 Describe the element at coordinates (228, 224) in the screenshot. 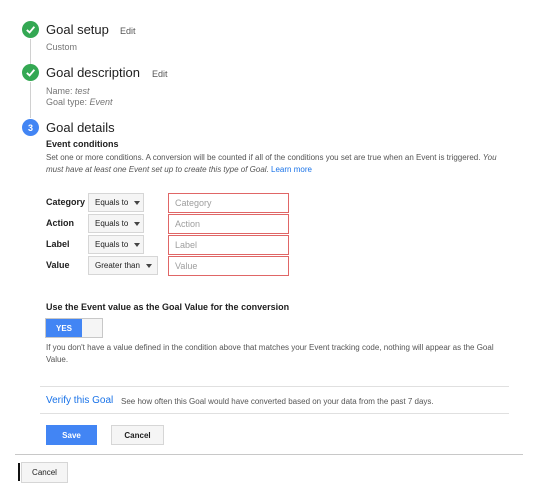

I see `action-input: Action` at that location.